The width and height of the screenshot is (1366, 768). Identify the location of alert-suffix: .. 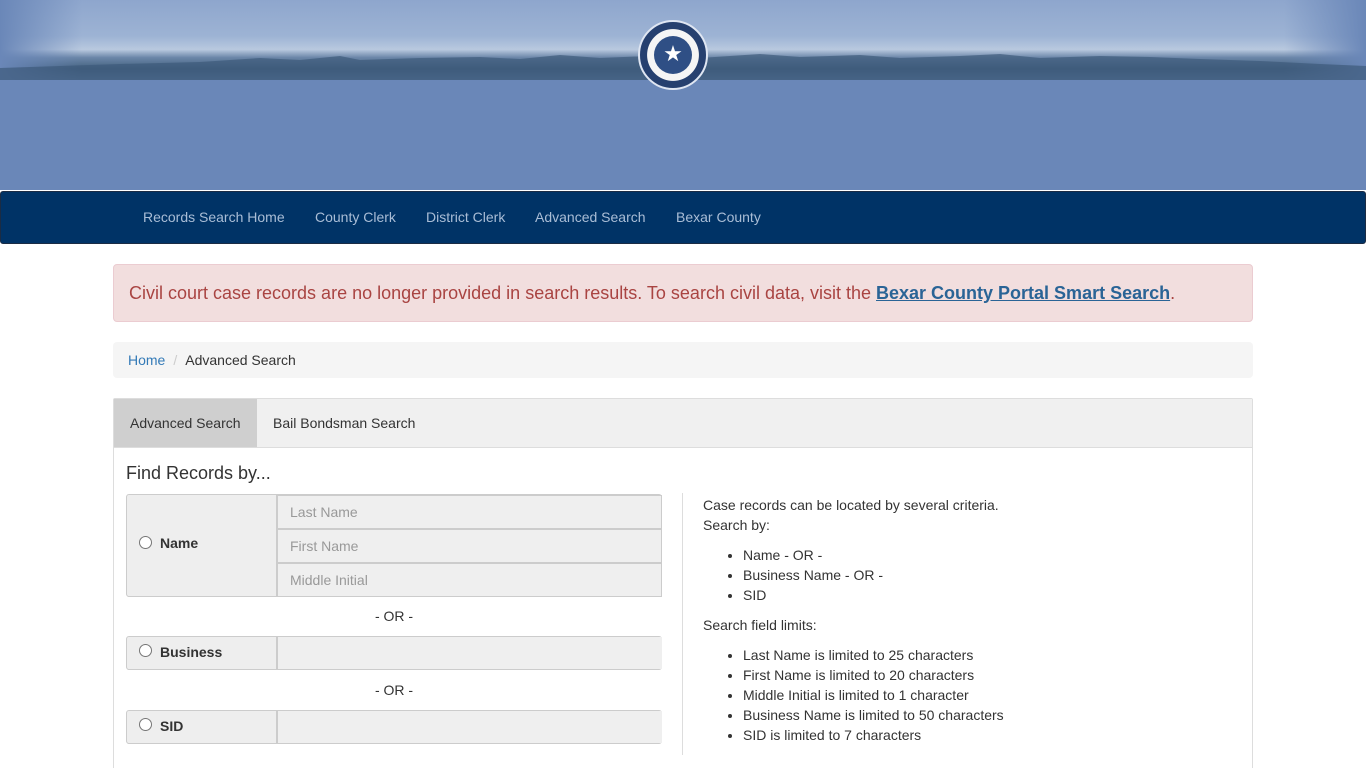
(1173, 293).